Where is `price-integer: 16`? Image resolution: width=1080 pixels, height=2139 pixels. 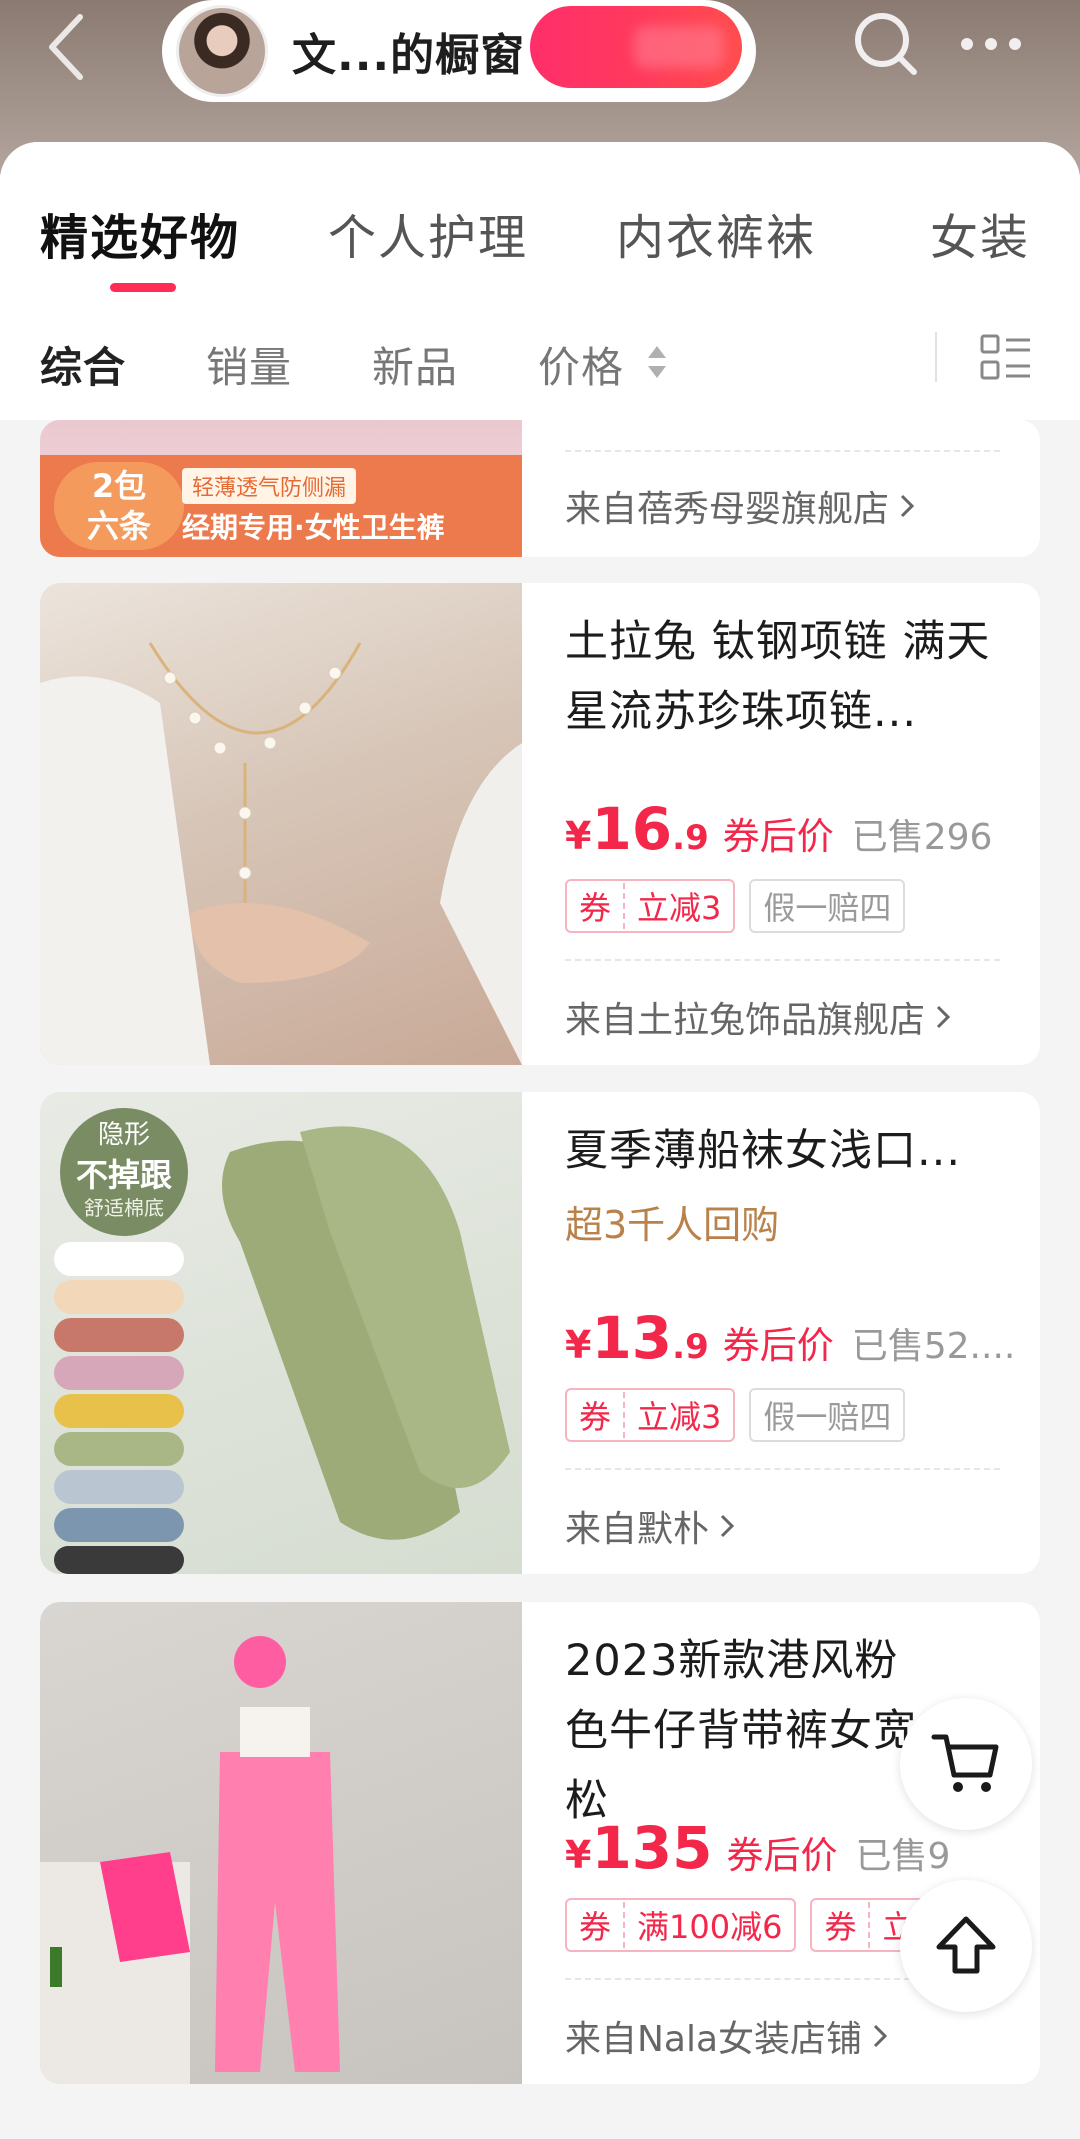 price-integer: 16 is located at coordinates (632, 829).